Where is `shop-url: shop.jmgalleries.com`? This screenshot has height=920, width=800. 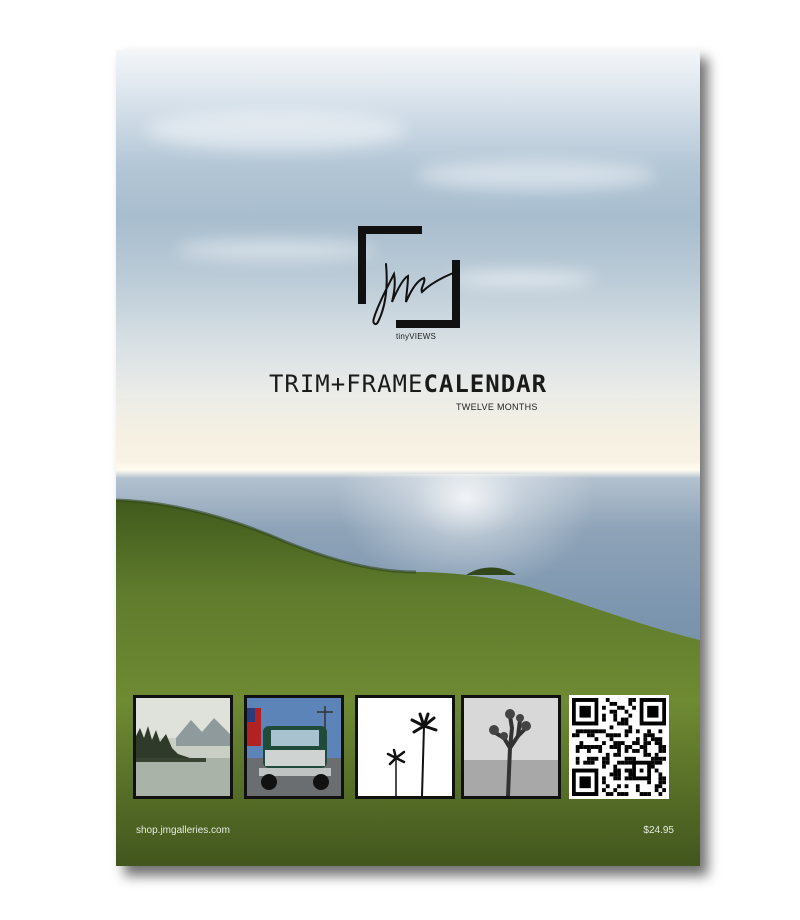 shop-url: shop.jmgalleries.com is located at coordinates (183, 830).